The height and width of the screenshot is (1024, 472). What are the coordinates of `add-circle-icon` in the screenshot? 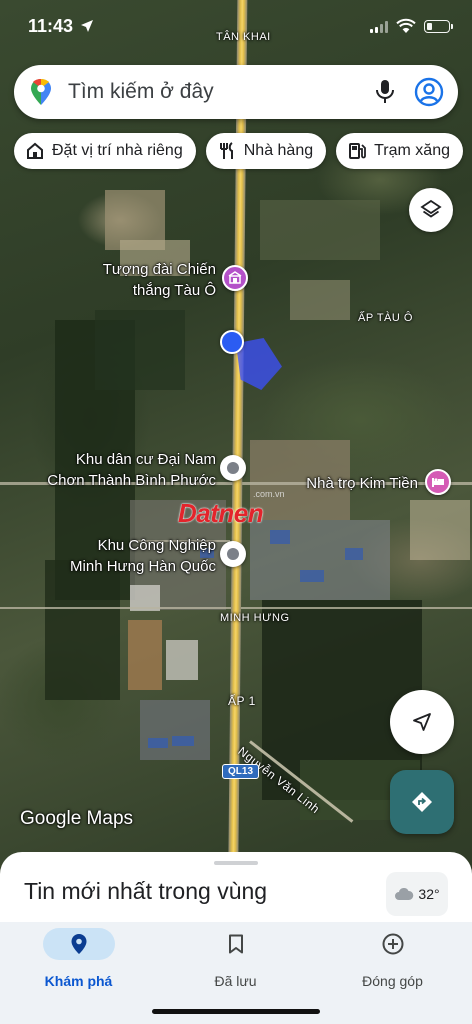 It's located at (392, 944).